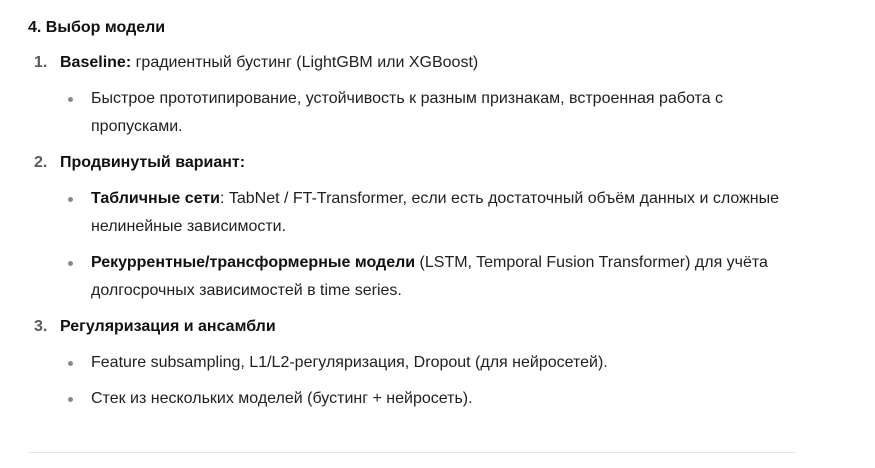 The image size is (875, 468). What do you see at coordinates (97, 27) in the screenshot?
I see `section-heading: 4. Выбор модели` at bounding box center [97, 27].